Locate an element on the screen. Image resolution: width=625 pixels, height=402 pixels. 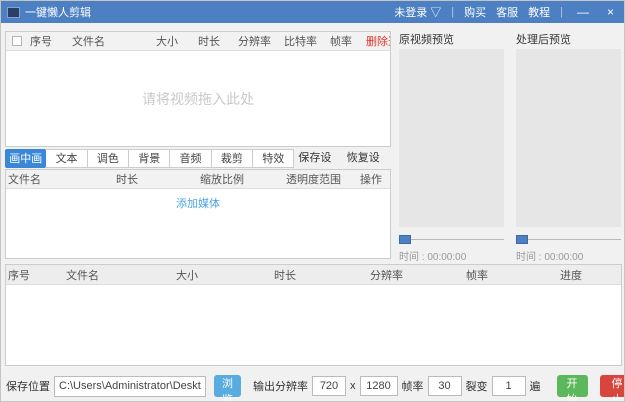
save-location-input is located at coordinates (130, 386).